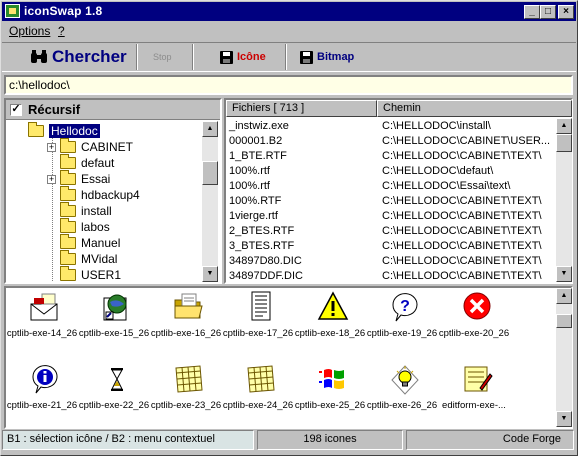  I want to click on icon-cell: cptlib-exe-23_26, so click(186, 390).